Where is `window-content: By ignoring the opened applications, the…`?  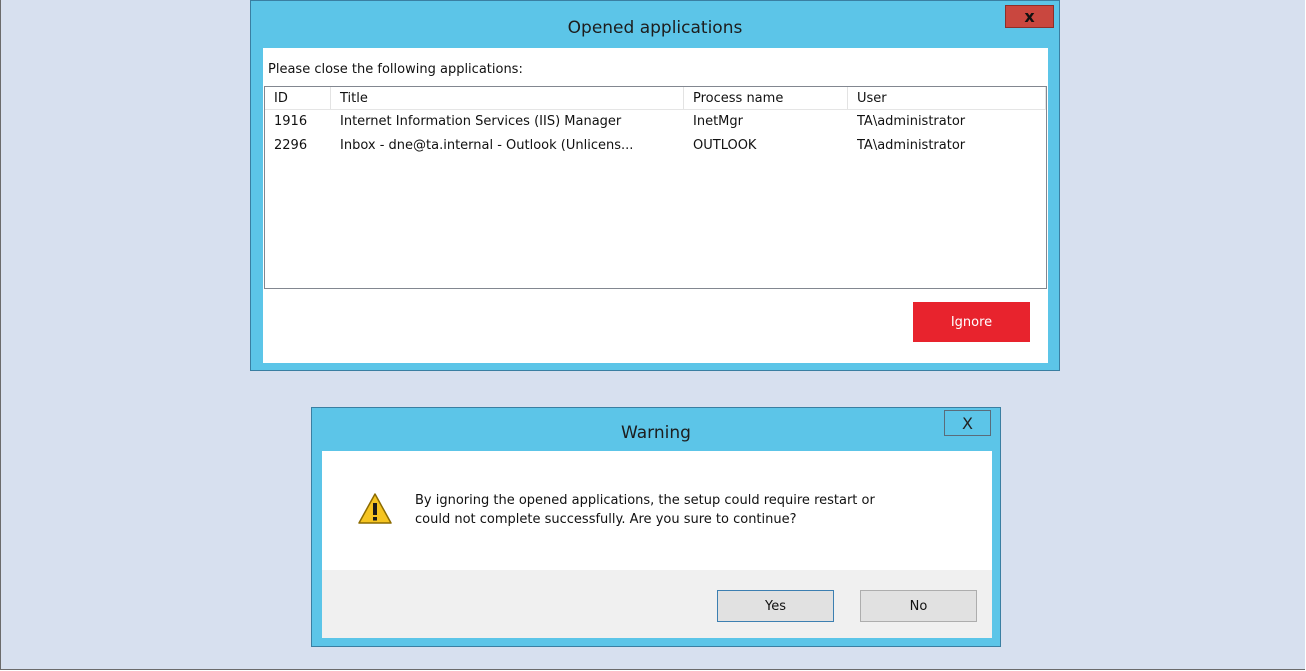
window-content: By ignoring the opened applications, the… is located at coordinates (657, 544).